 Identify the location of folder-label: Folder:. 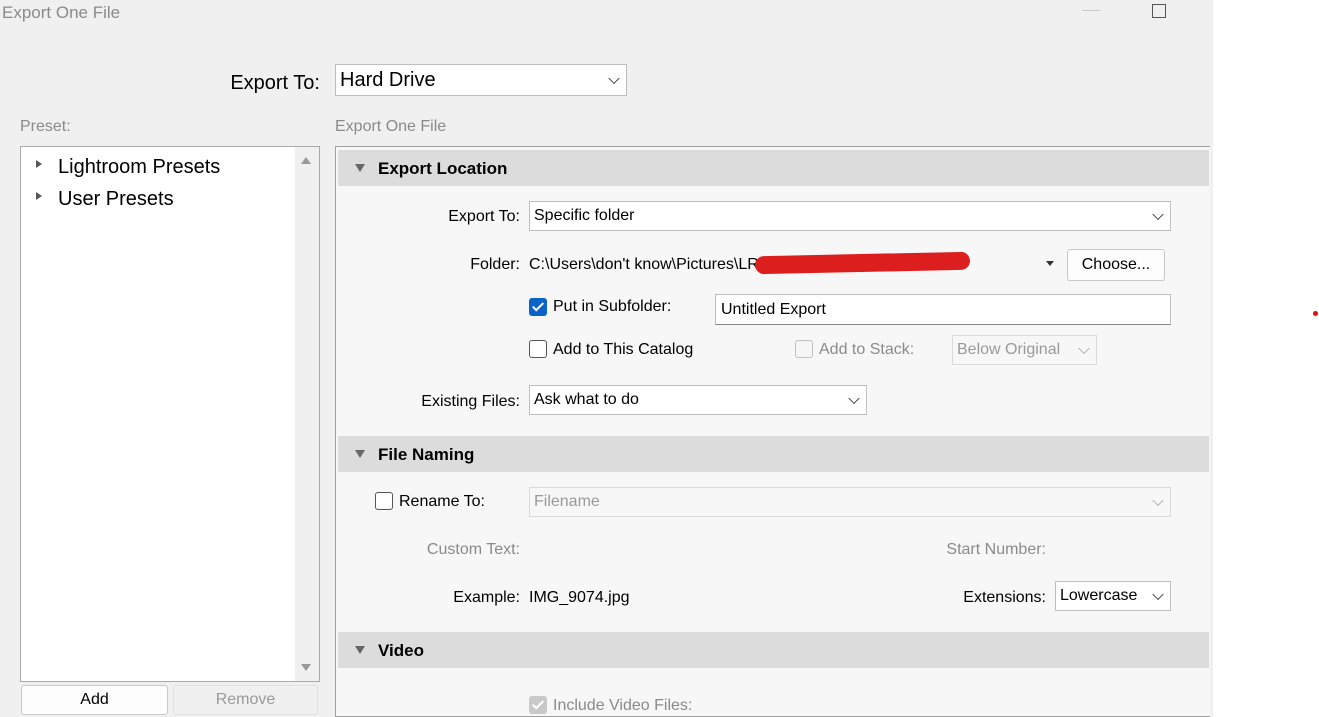
(495, 264).